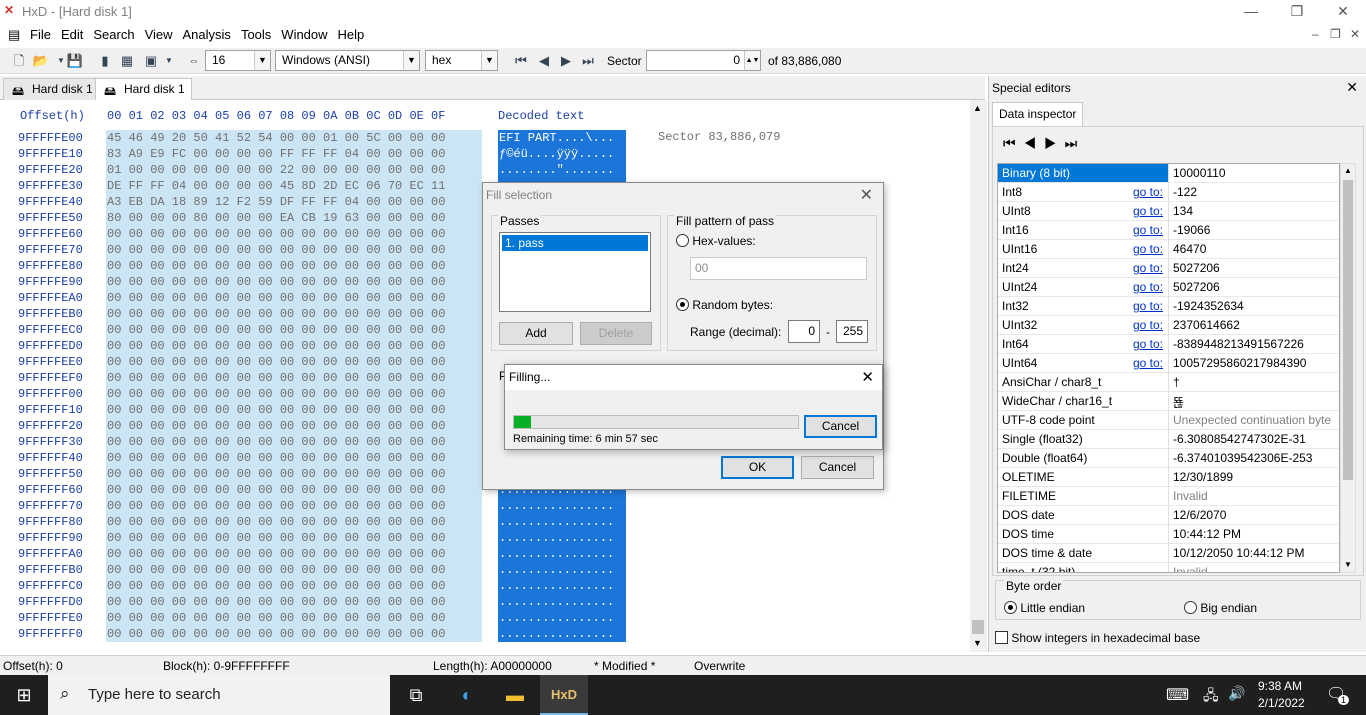 This screenshot has width=1366, height=715. I want to click on inspector-row: FILETIME Invalid, so click(1168, 496).